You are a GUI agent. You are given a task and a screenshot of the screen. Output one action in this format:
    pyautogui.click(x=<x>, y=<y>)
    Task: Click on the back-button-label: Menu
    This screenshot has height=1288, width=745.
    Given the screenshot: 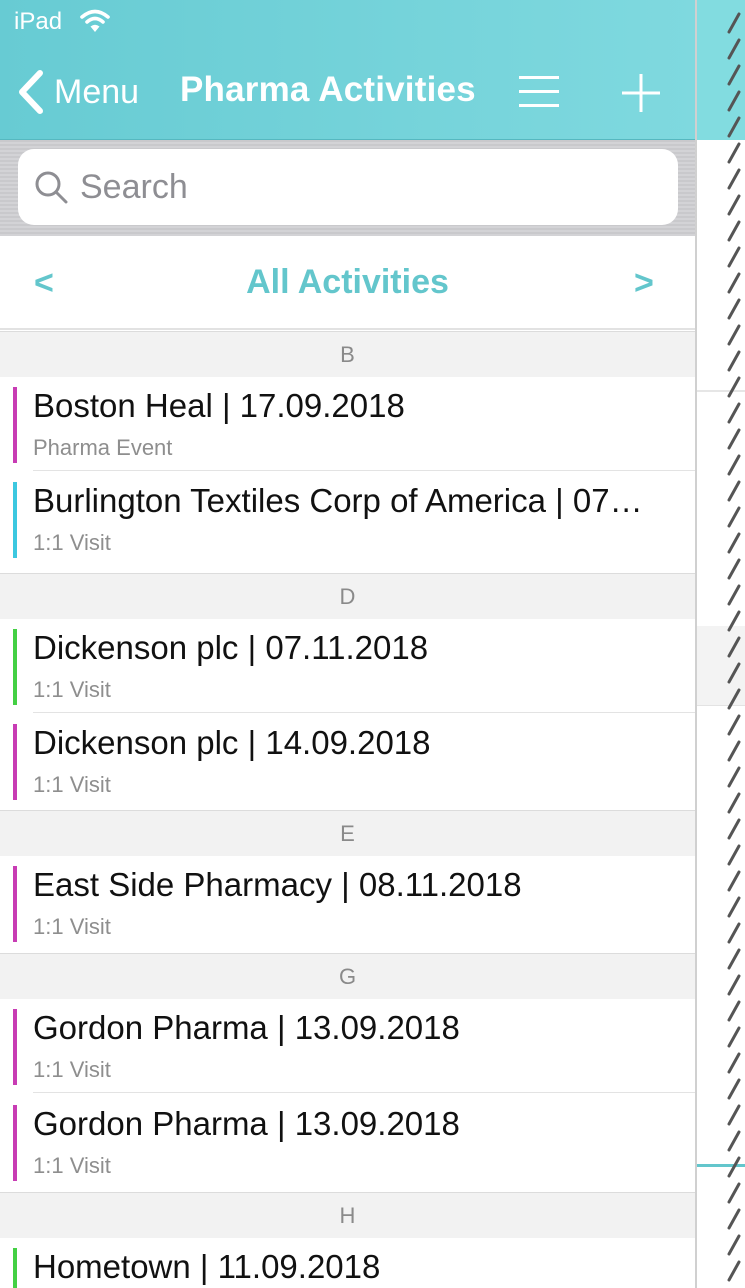 What is the action you would take?
    pyautogui.click(x=97, y=91)
    